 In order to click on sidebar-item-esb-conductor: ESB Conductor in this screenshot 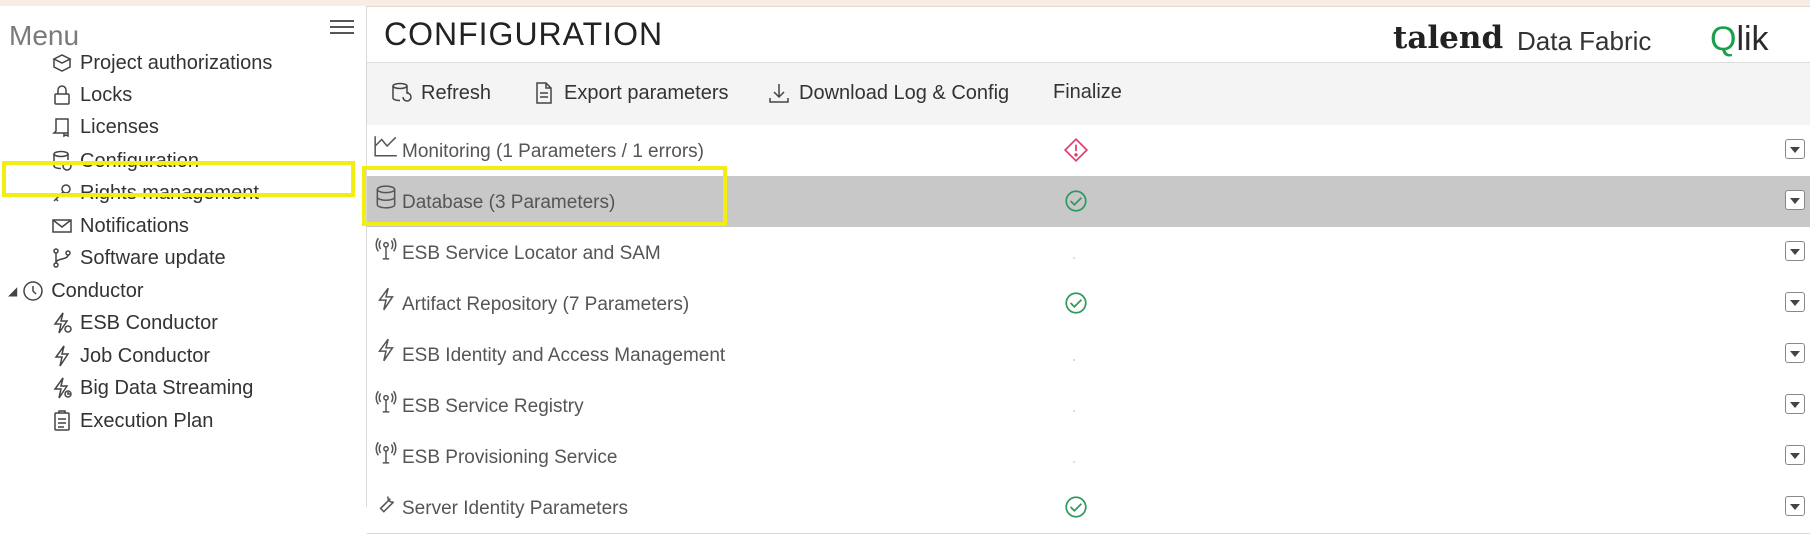, I will do `click(134, 323)`.